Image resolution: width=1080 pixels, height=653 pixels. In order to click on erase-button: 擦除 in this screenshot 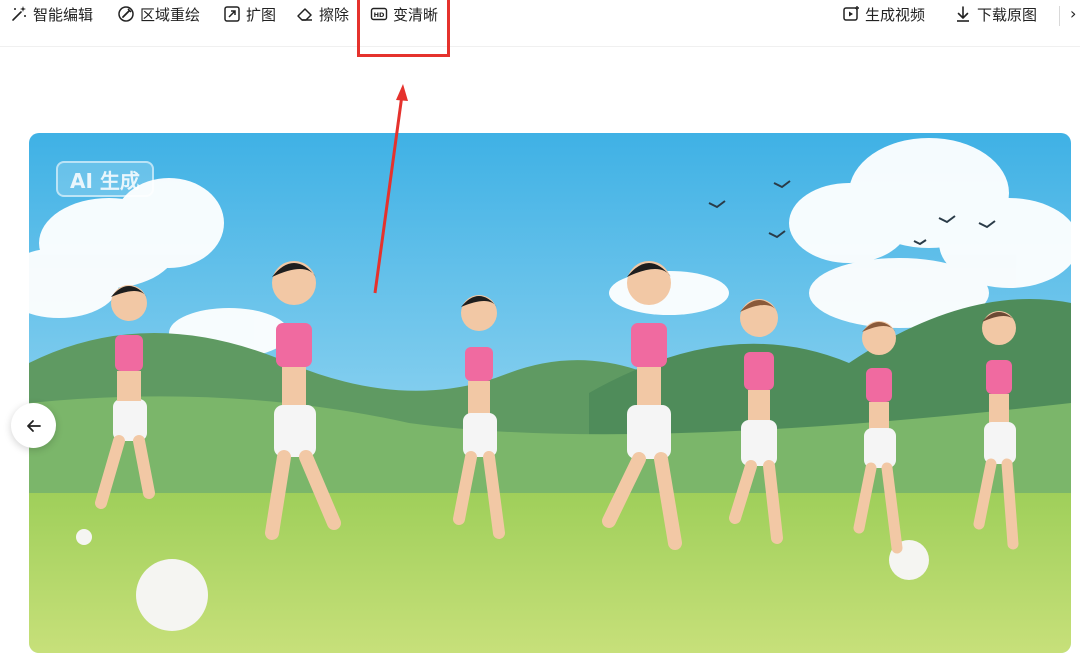, I will do `click(322, 14)`.